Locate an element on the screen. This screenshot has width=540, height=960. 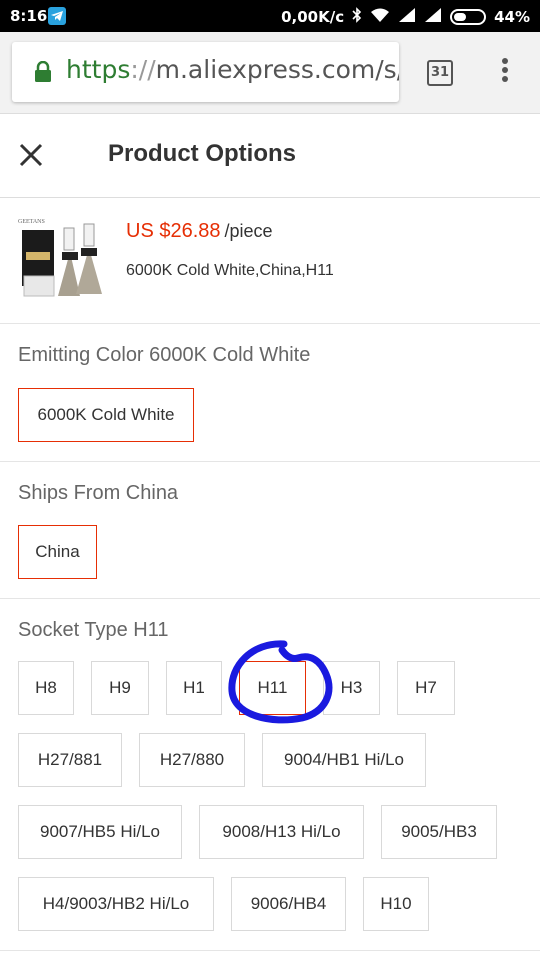
wifi-icon is located at coordinates (380, 17).